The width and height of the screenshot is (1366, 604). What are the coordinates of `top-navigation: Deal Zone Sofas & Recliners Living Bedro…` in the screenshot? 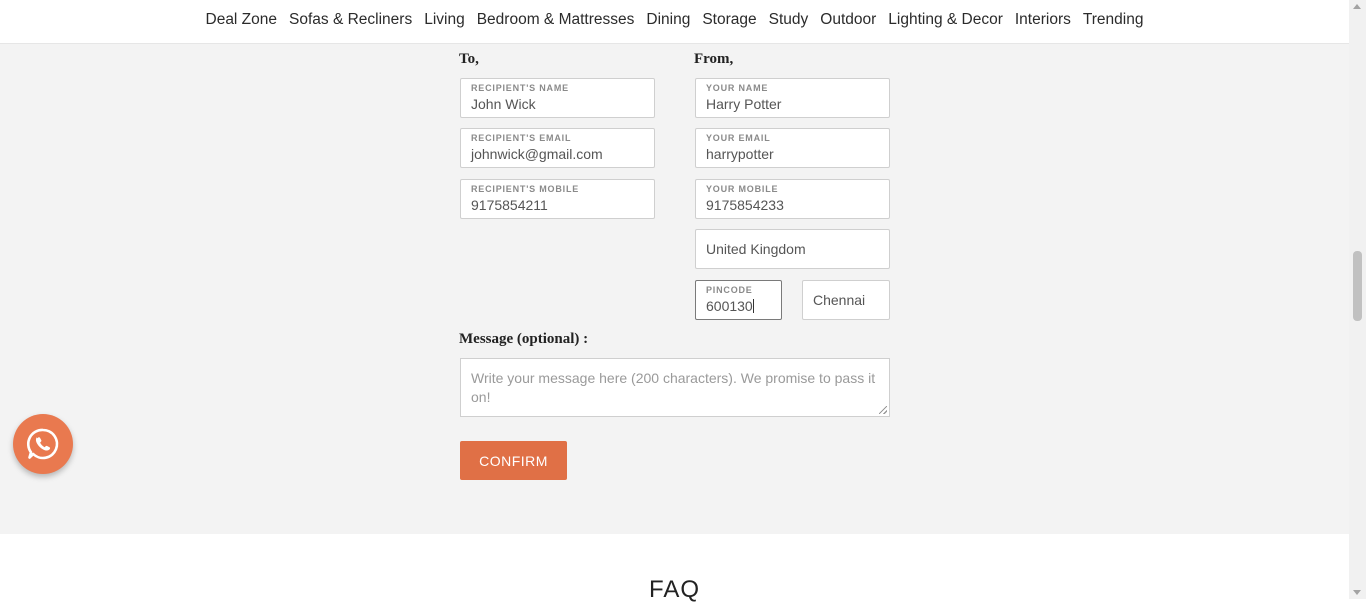 It's located at (674, 22).